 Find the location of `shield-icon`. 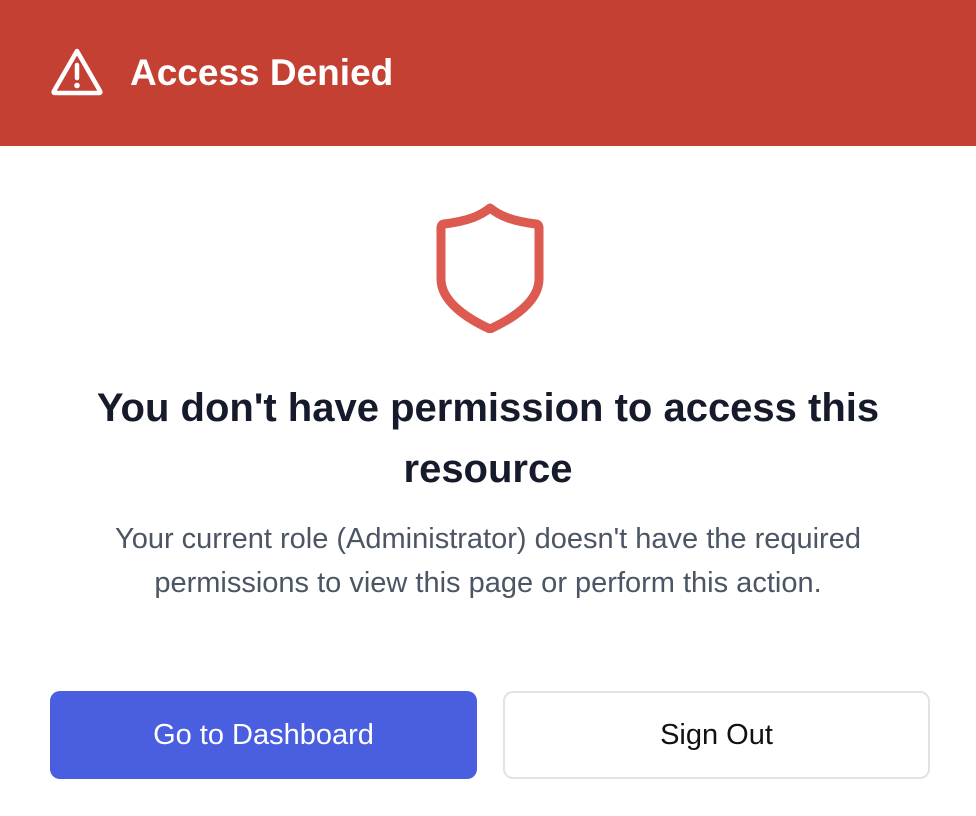

shield-icon is located at coordinates (490, 268).